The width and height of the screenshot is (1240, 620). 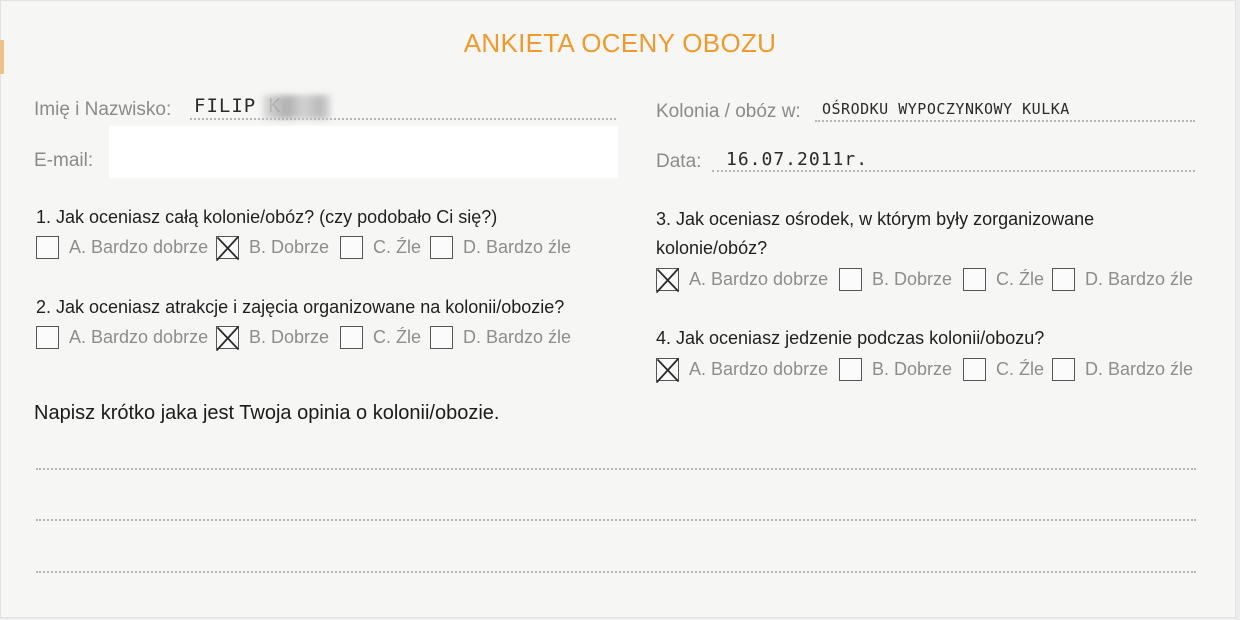 I want to click on name-line, so click(x=403, y=119).